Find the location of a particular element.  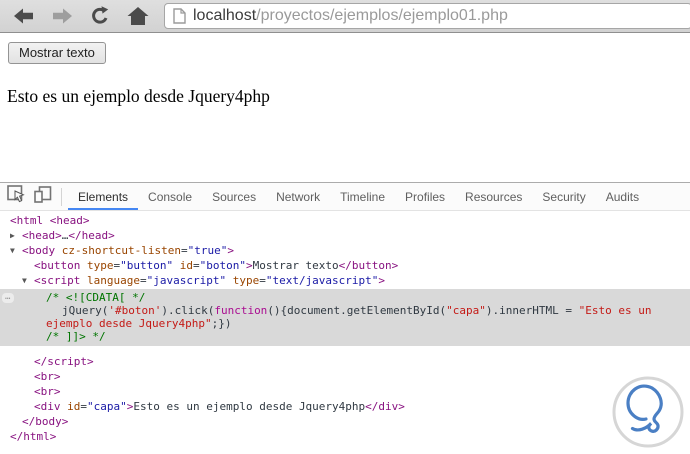

reload-icon is located at coordinates (100, 15).